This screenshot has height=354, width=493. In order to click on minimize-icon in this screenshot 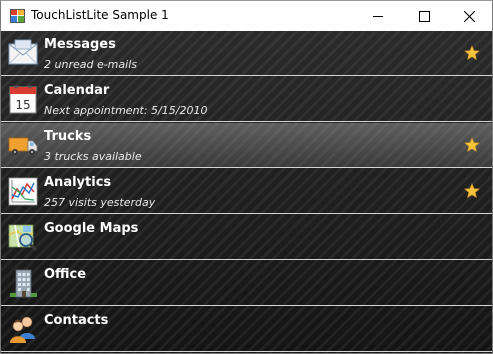, I will do `click(378, 16)`.